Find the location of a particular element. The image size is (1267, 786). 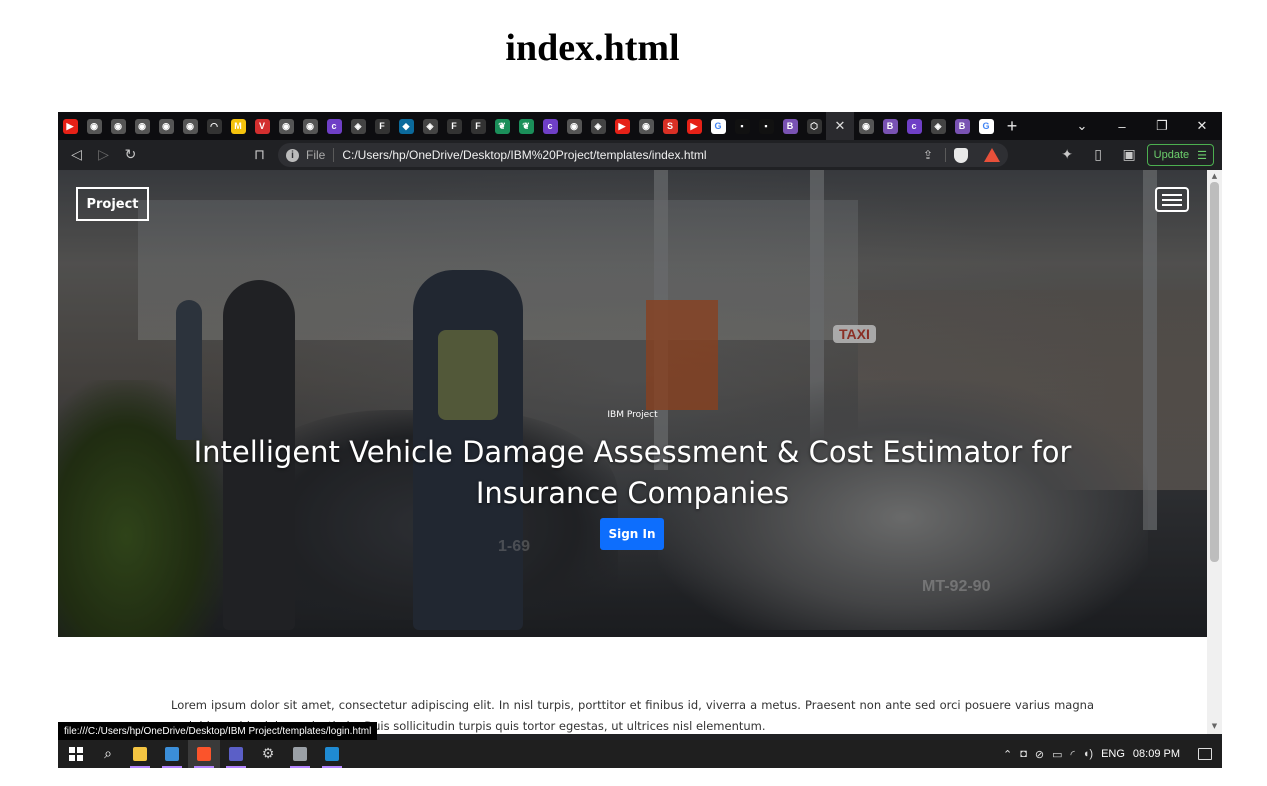

cube-icon: ◈ is located at coordinates (430, 126).